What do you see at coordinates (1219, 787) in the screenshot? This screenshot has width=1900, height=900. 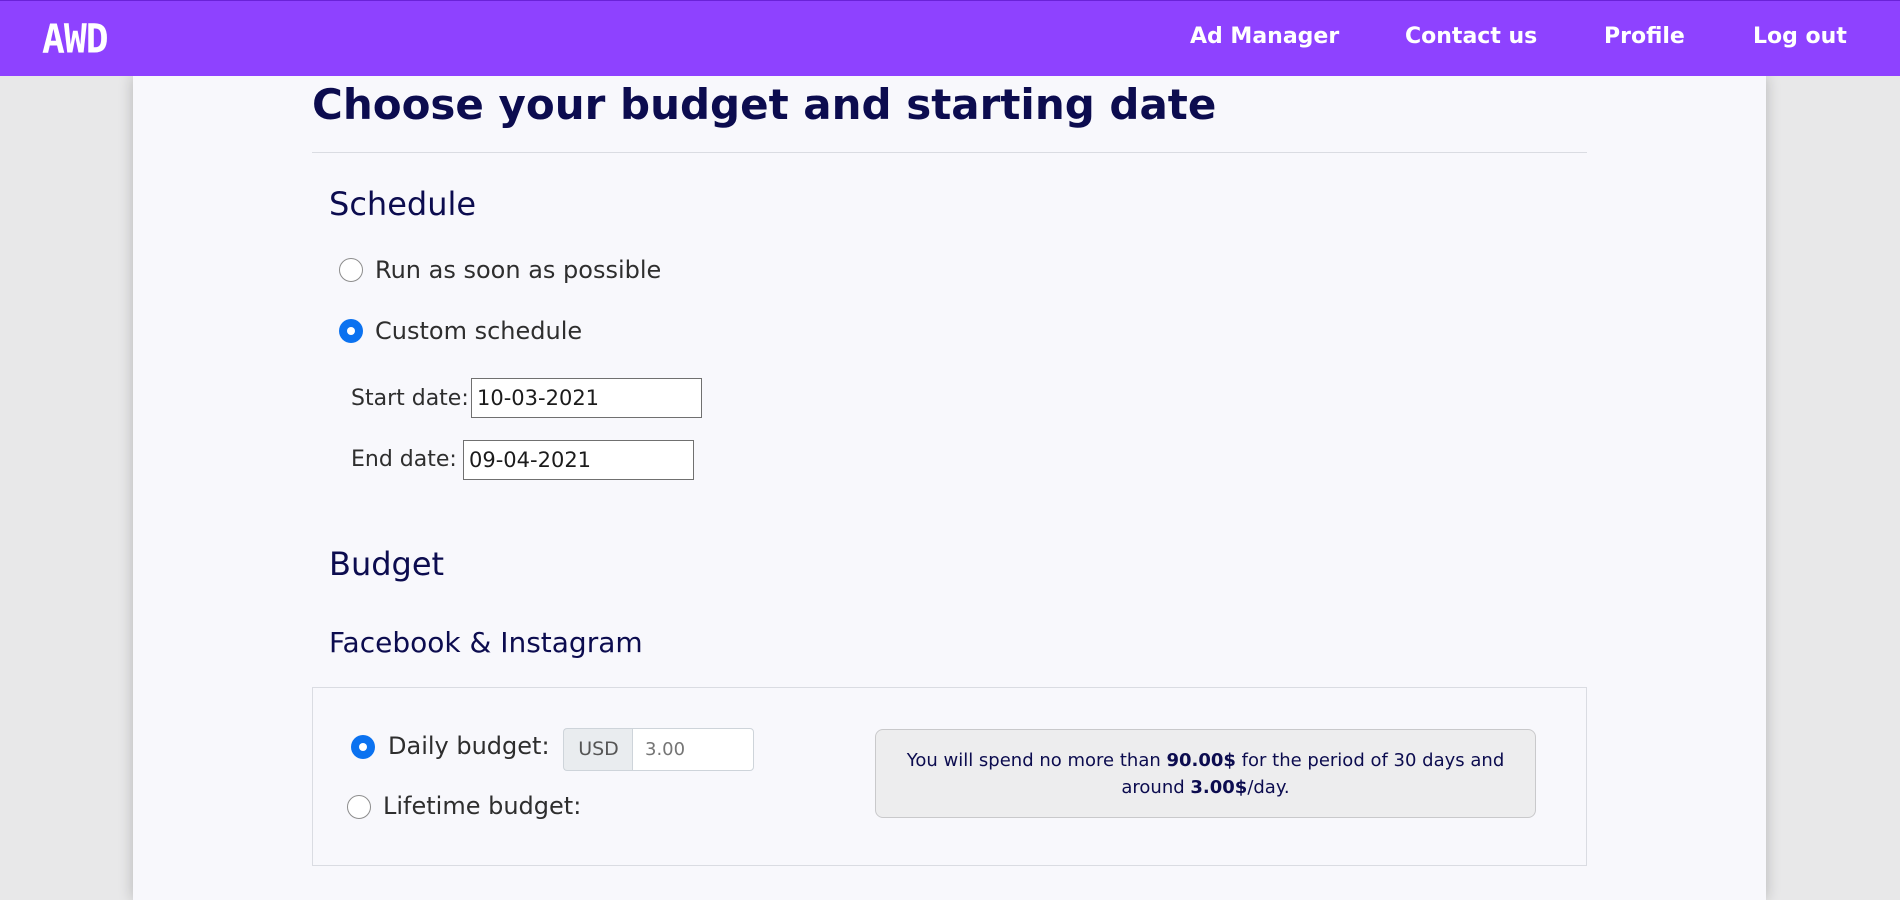 I see `summary-per-day: 3.00$` at bounding box center [1219, 787].